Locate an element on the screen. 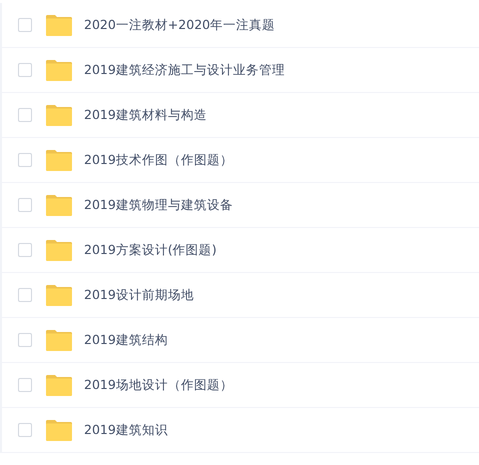 Image resolution: width=479 pixels, height=465 pixels. folder-name: 2019建筑物理与建筑设备 is located at coordinates (158, 205).